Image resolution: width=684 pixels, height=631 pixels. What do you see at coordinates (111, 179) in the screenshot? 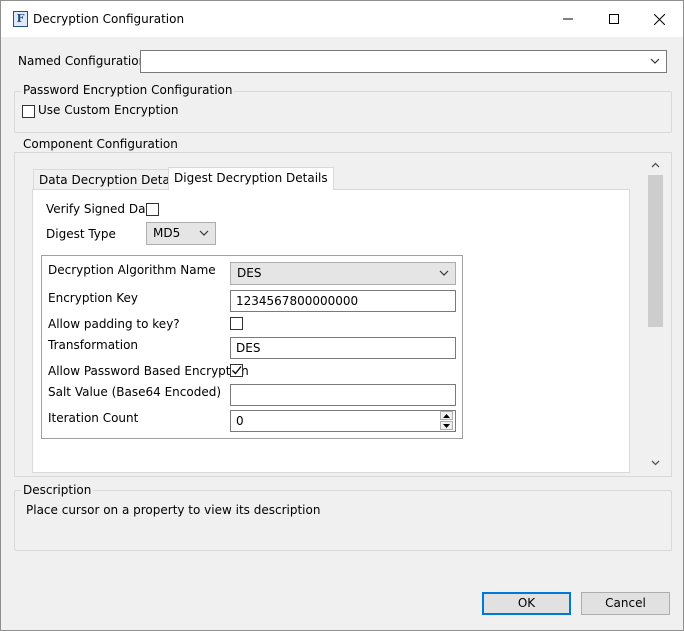
I see `tab-data-decryption-details: Data Decryption Details` at bounding box center [111, 179].